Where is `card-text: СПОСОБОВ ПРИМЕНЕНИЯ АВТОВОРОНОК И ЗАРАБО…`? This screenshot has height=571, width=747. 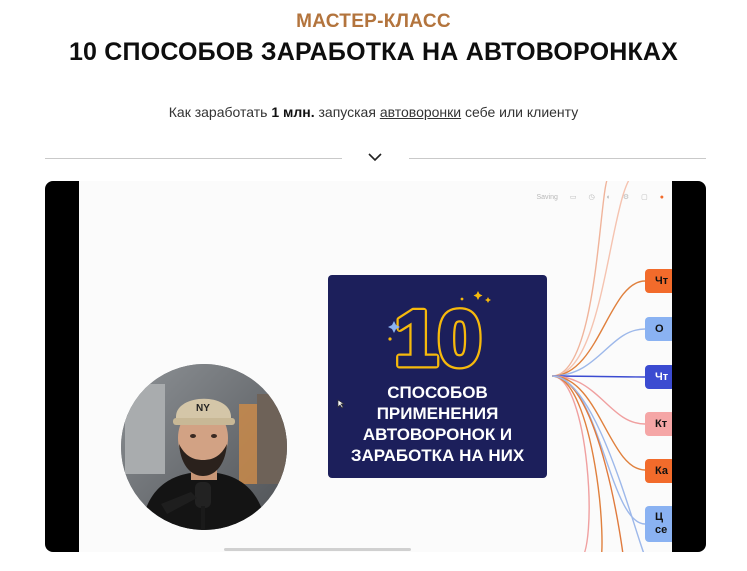 card-text: СПОСОБОВ ПРИМЕНЕНИЯ АВТОВОРОНОК И ЗАРАБО… is located at coordinates (437, 424).